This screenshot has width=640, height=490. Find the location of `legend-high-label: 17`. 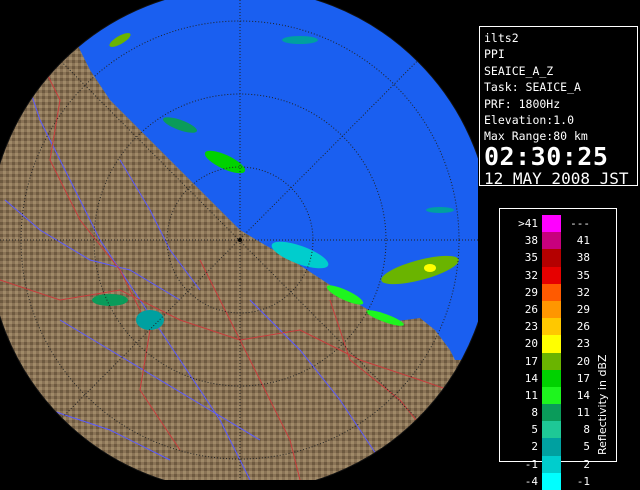

legend-high-label: 17 is located at coordinates (583, 378).